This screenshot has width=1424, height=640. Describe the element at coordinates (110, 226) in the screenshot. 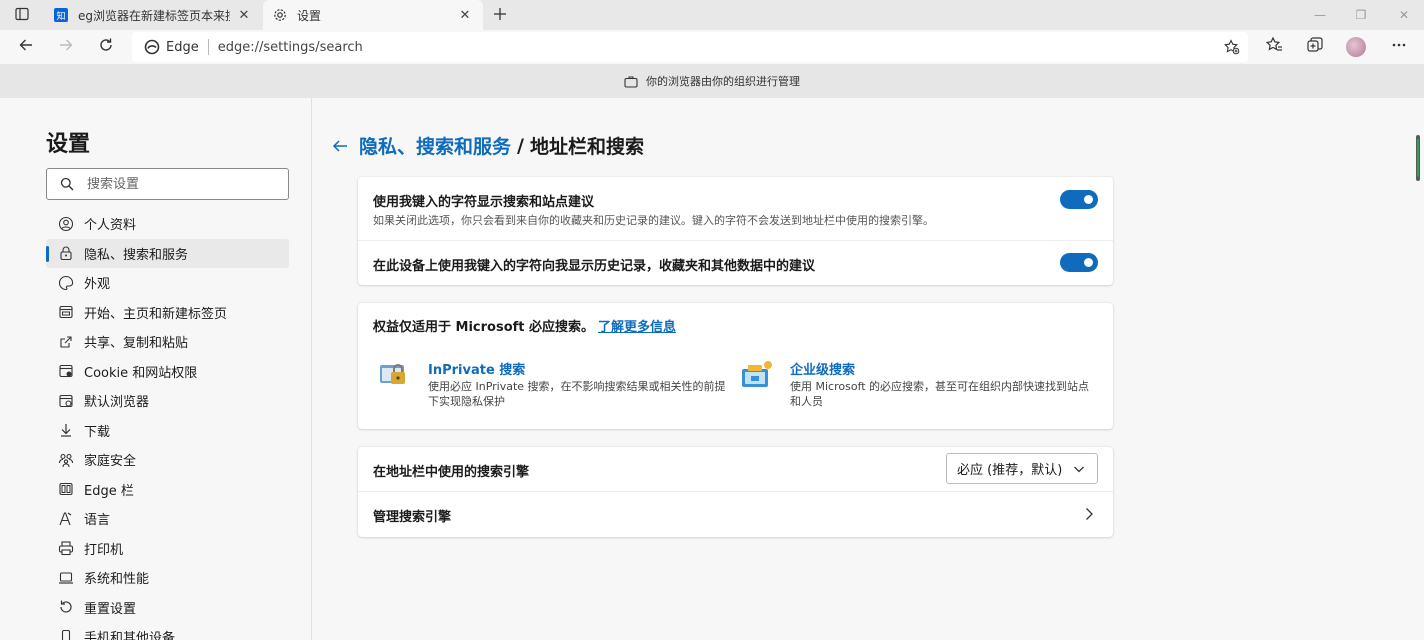

I see `sidebar-item-label: 个人资料` at that location.